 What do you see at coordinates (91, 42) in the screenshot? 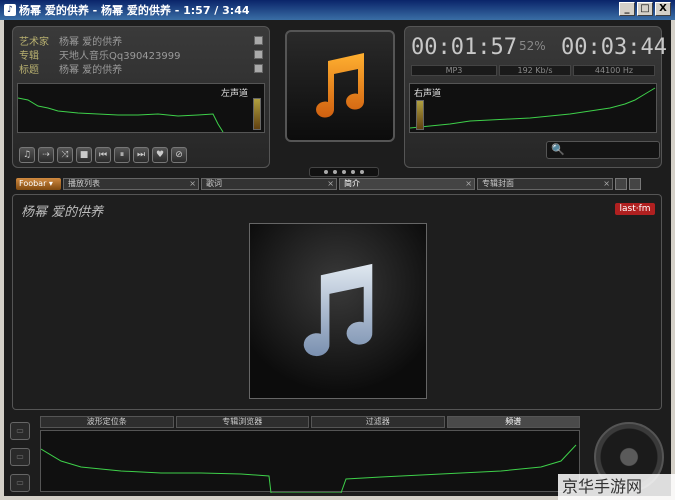
I see `artist-value: 杨幂 爱的供养` at bounding box center [91, 42].